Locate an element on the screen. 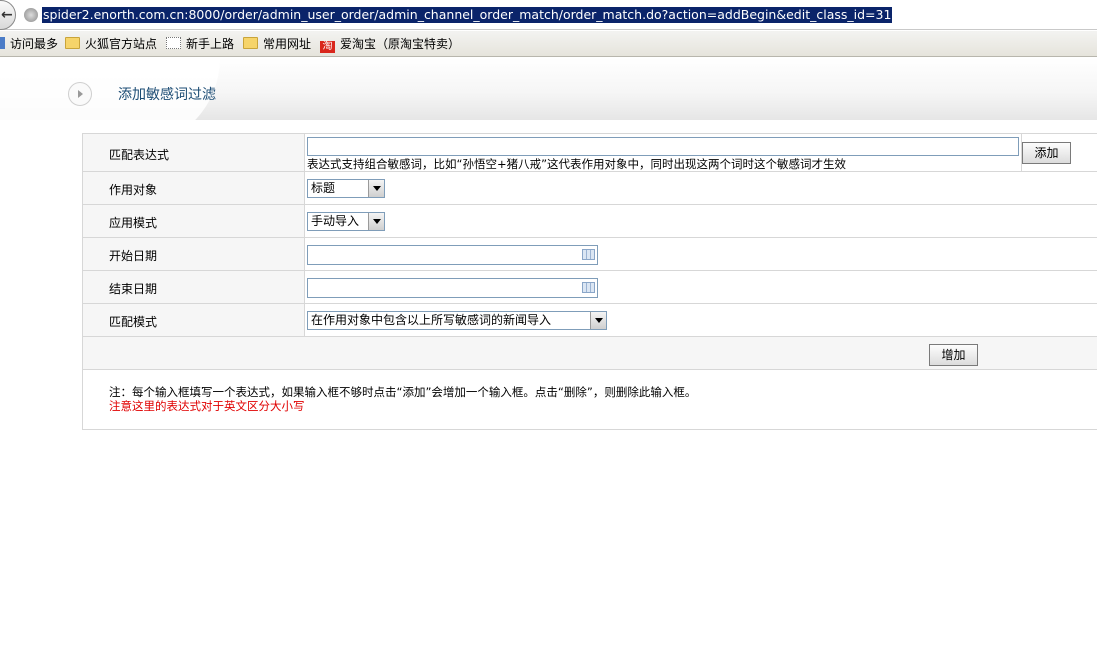 The height and width of the screenshot is (645, 1097). mode-row: 应用模式 手动导入 is located at coordinates (590, 221).